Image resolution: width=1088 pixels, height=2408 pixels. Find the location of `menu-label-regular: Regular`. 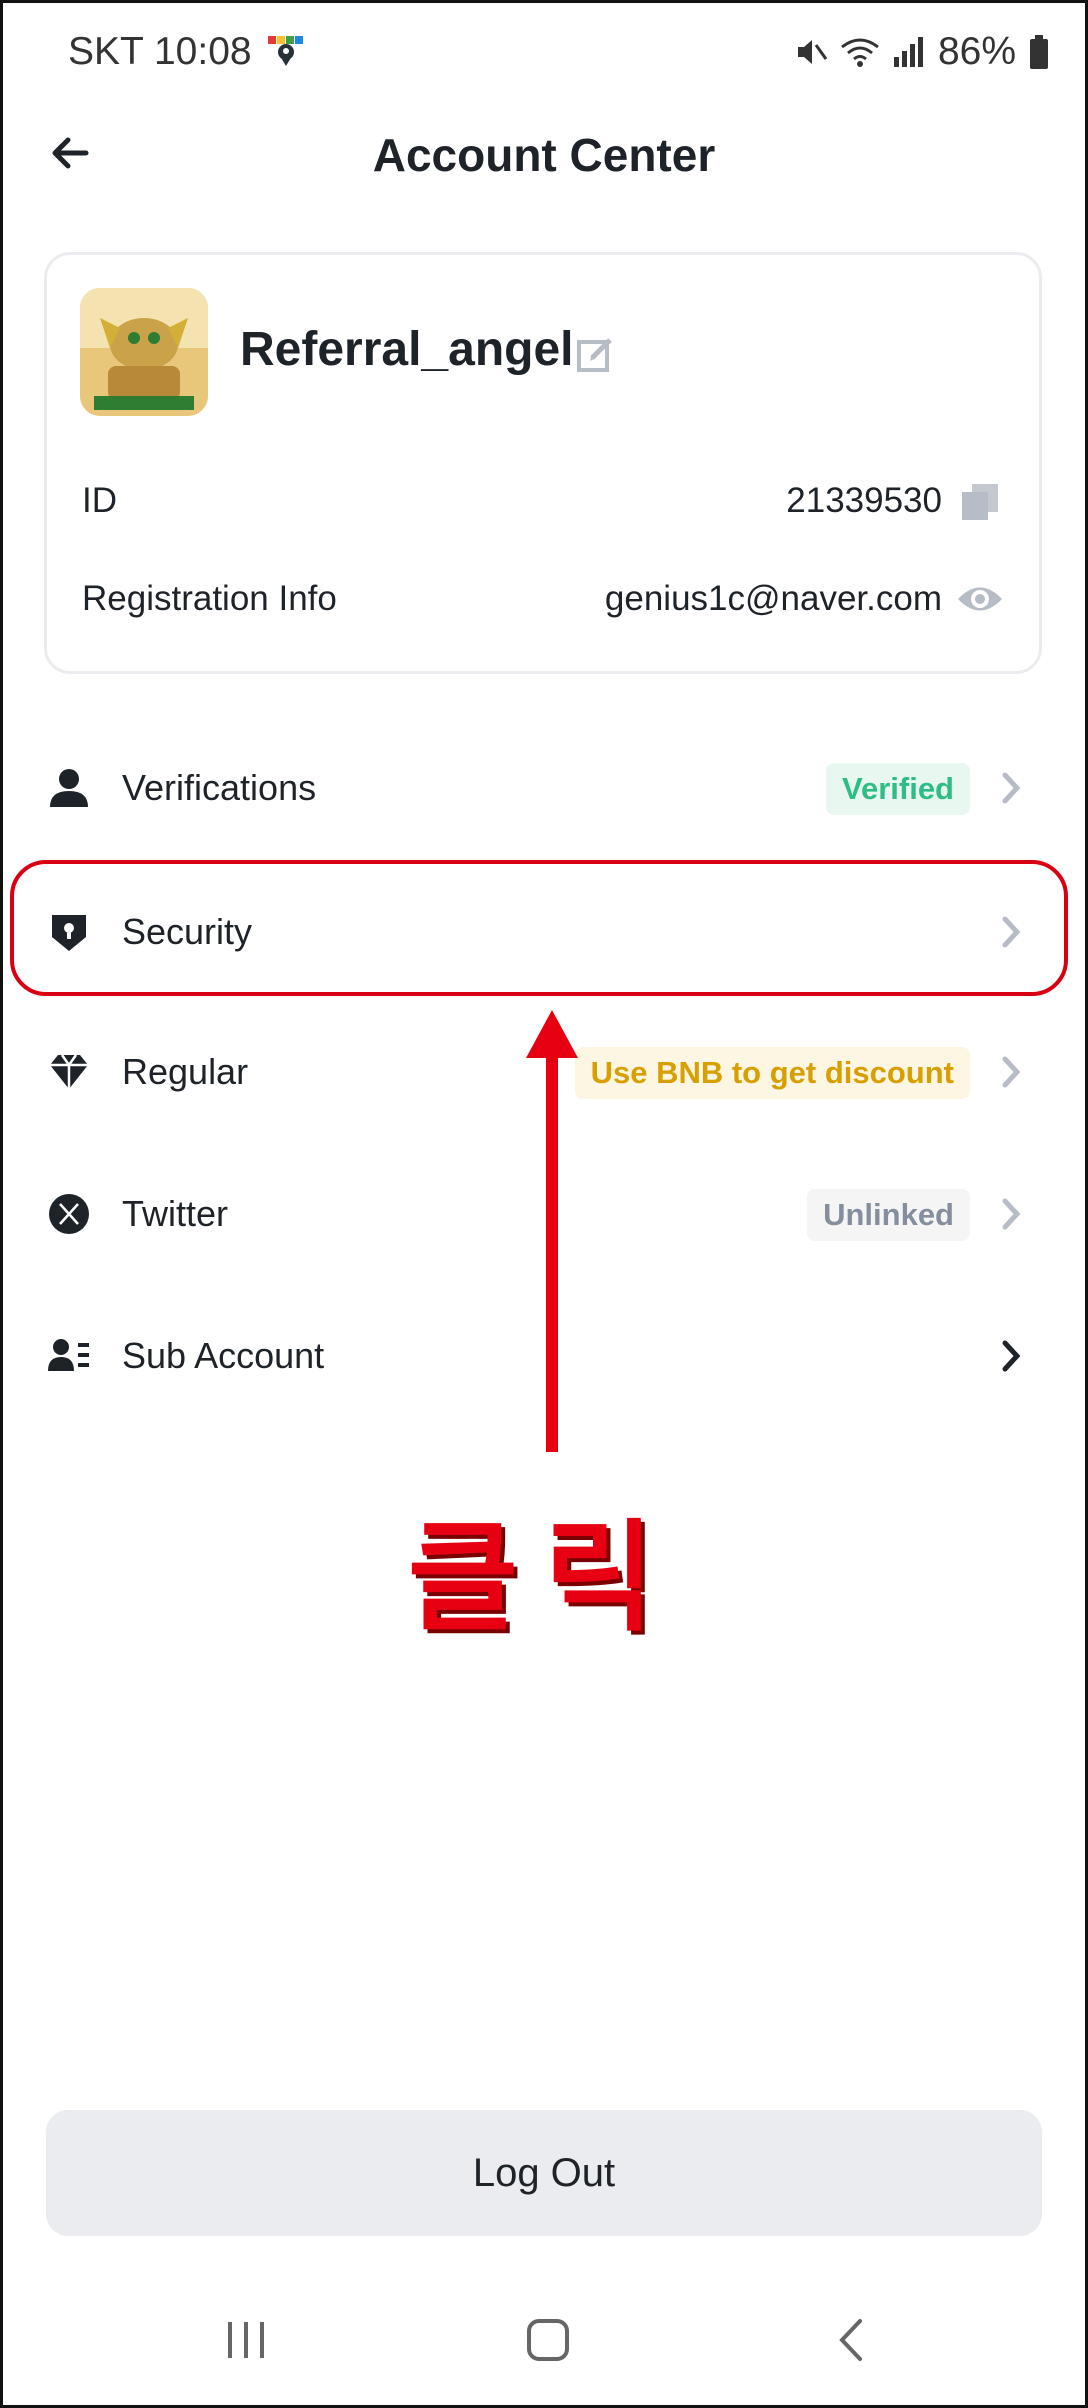

menu-label-regular: Regular is located at coordinates (185, 1071).